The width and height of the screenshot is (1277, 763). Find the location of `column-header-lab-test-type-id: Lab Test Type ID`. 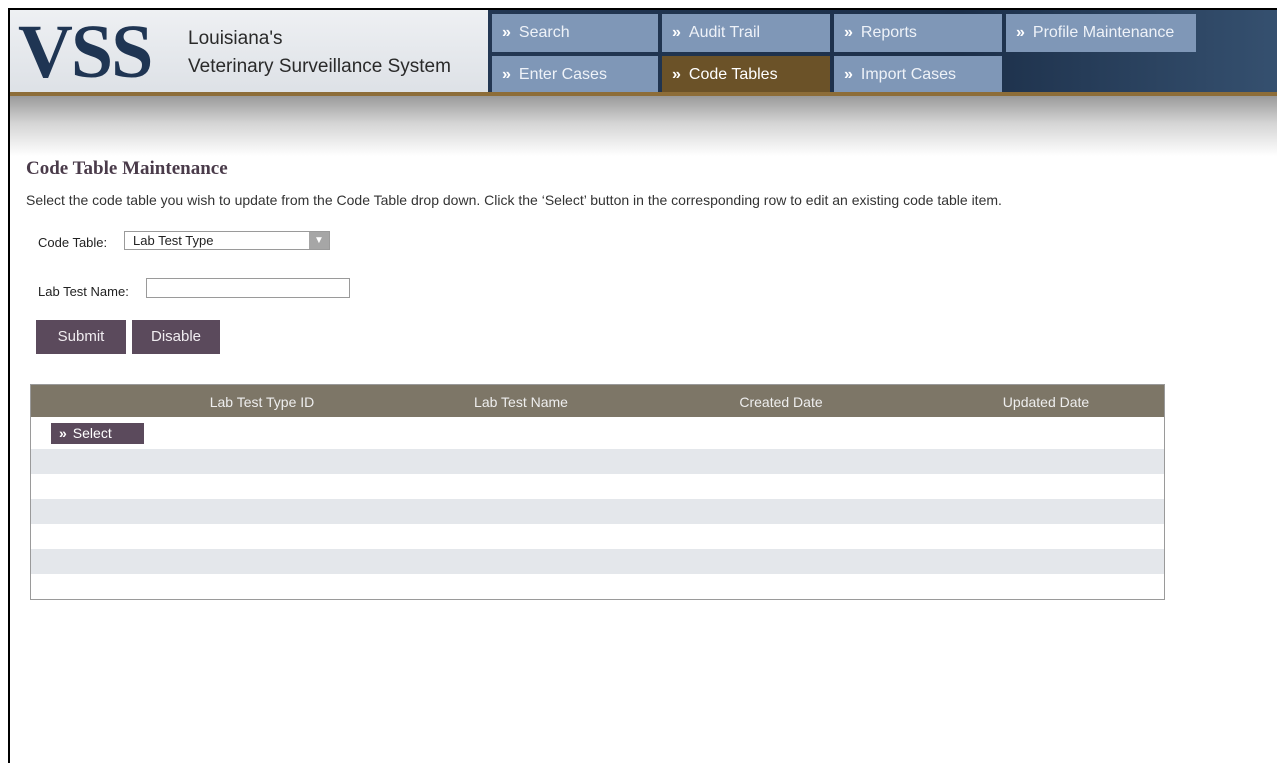

column-header-lab-test-type-id: Lab Test Type ID is located at coordinates (262, 402).